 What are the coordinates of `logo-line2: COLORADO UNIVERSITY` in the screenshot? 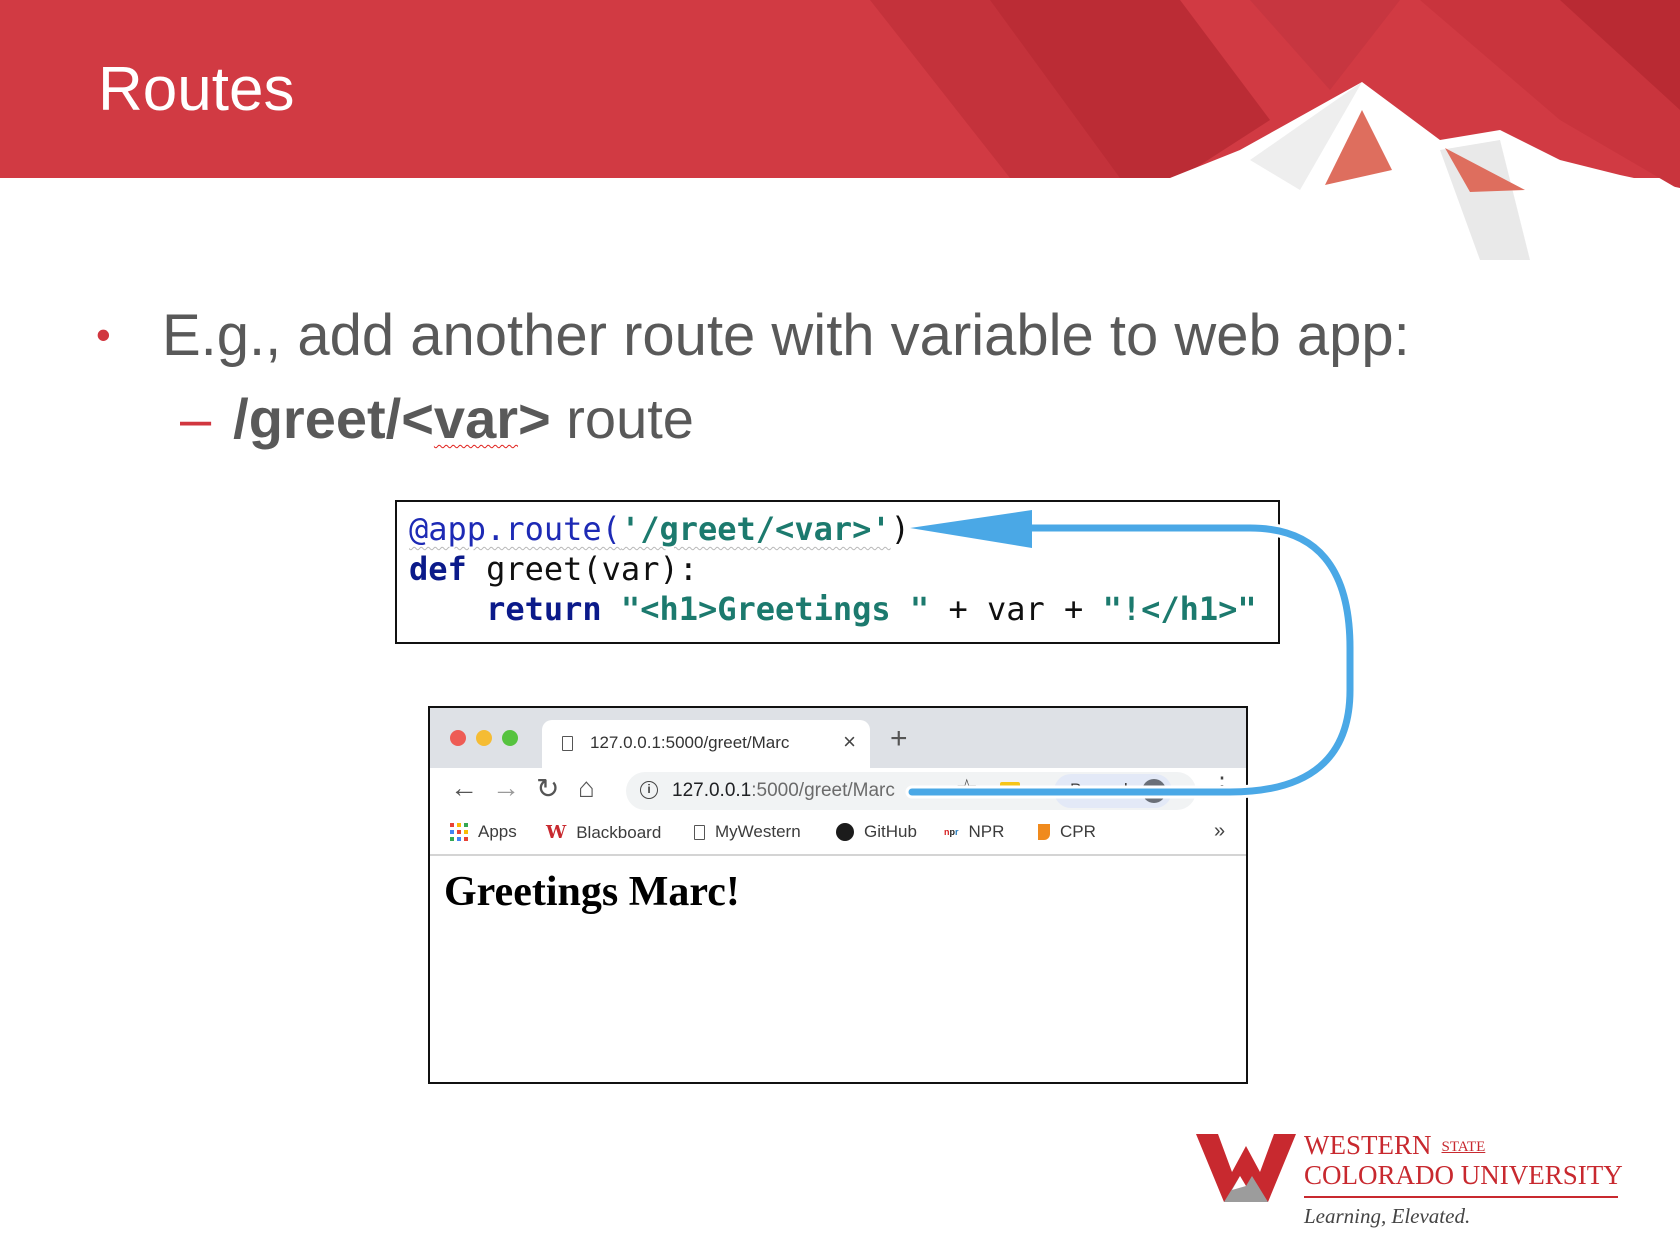 It's located at (1463, 1175).